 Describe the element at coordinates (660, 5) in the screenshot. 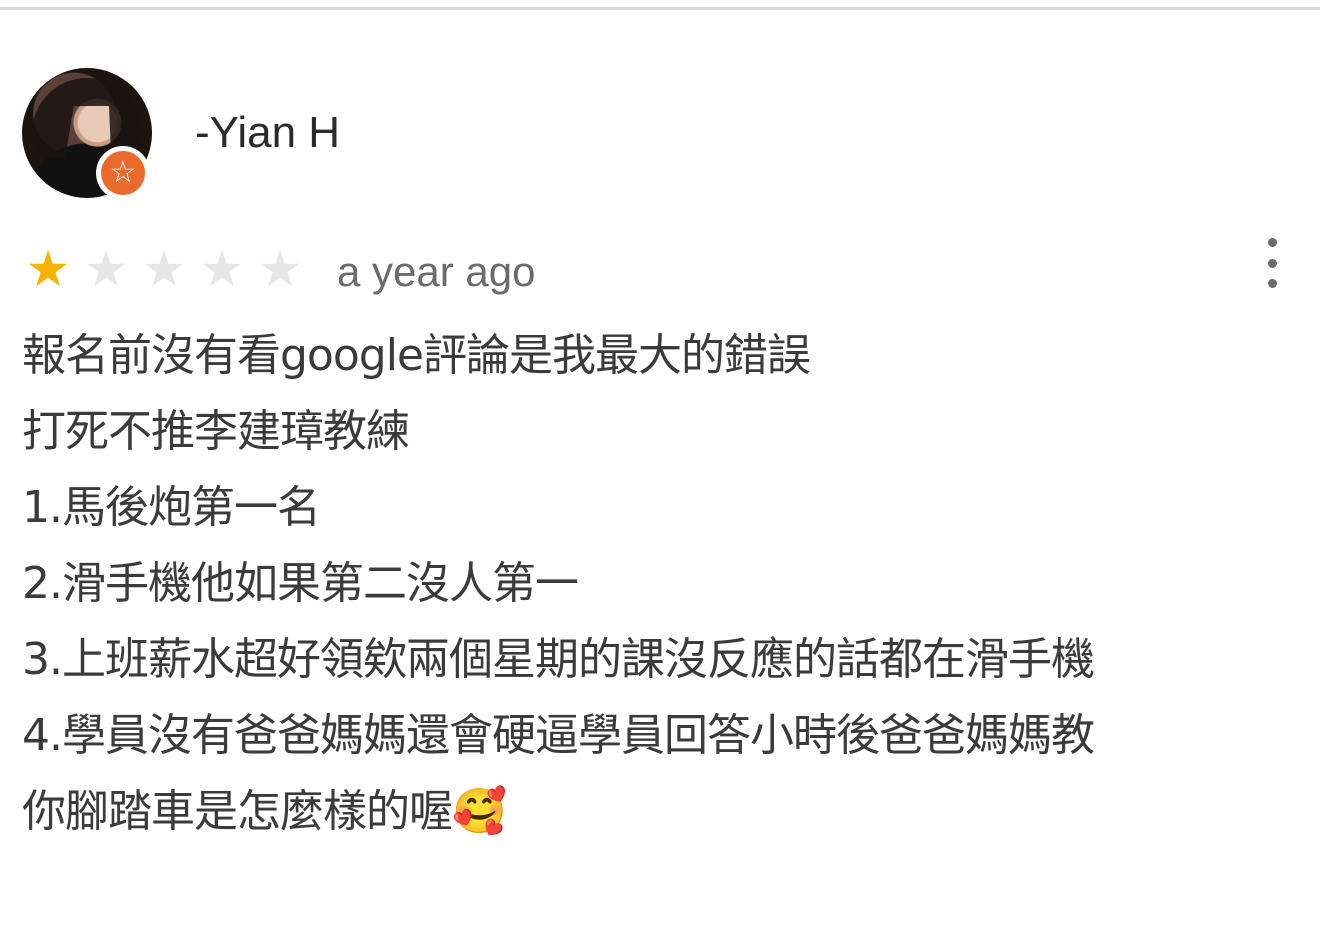

I see `top-divider` at that location.